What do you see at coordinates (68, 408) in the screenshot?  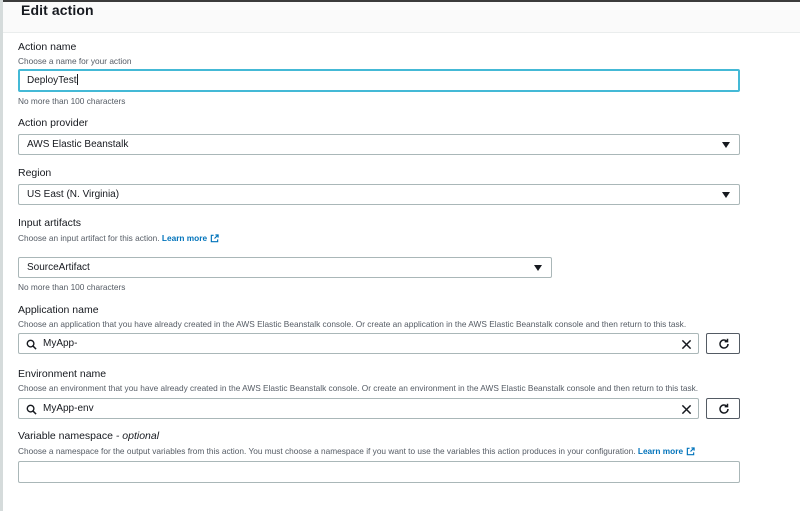 I see `environment-name-value: MyApp-env` at bounding box center [68, 408].